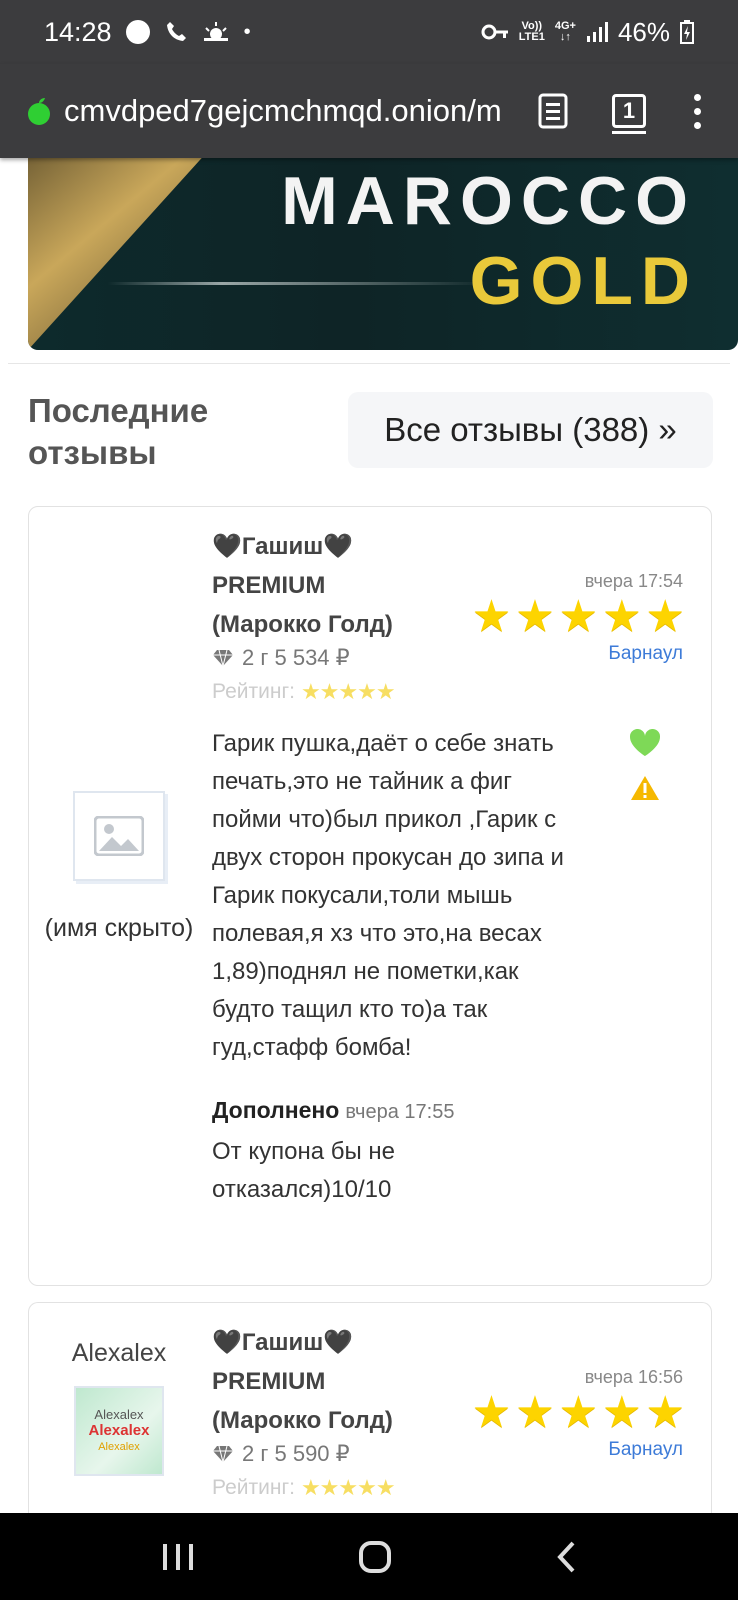  I want to click on review-addition-header: Дополнено вчера 17:55, so click(333, 1110).